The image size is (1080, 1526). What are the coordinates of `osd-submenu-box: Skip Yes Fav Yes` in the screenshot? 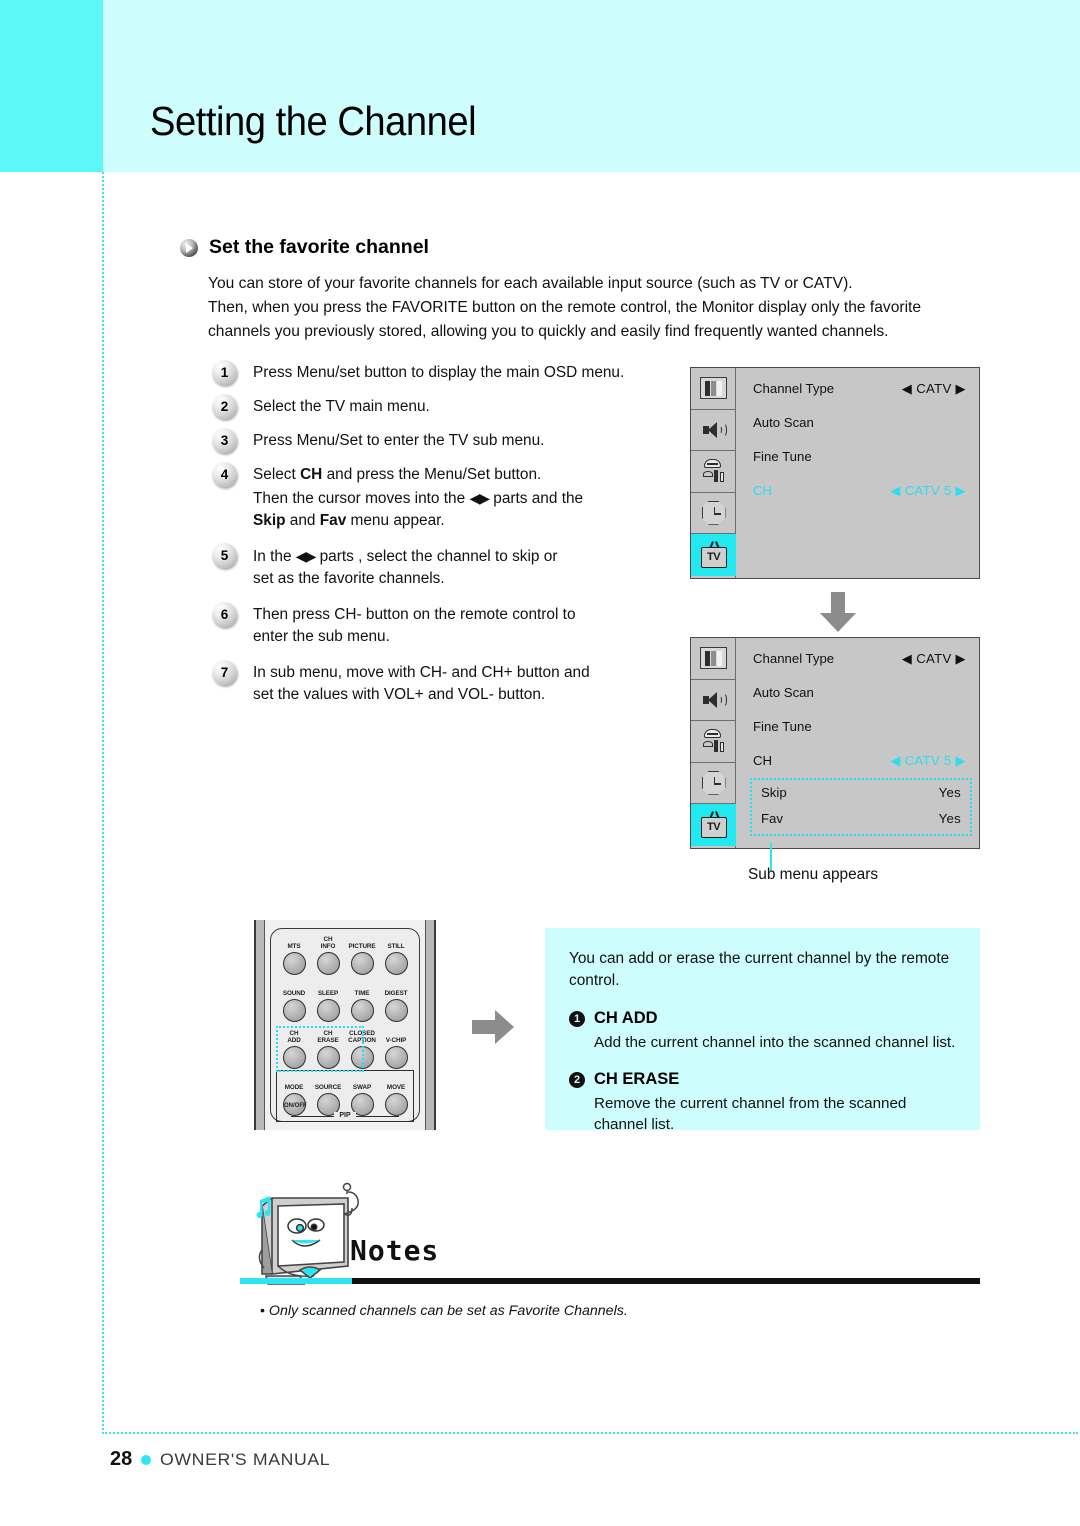 It's located at (861, 807).